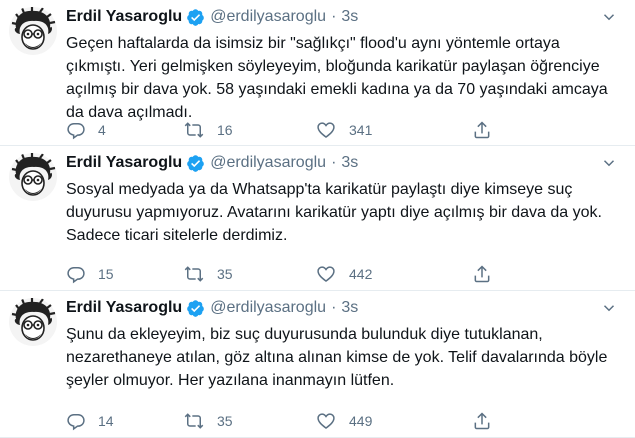 This screenshot has height=438, width=635. Describe the element at coordinates (249, 130) in the screenshot. I see `retweet-button: 16` at that location.